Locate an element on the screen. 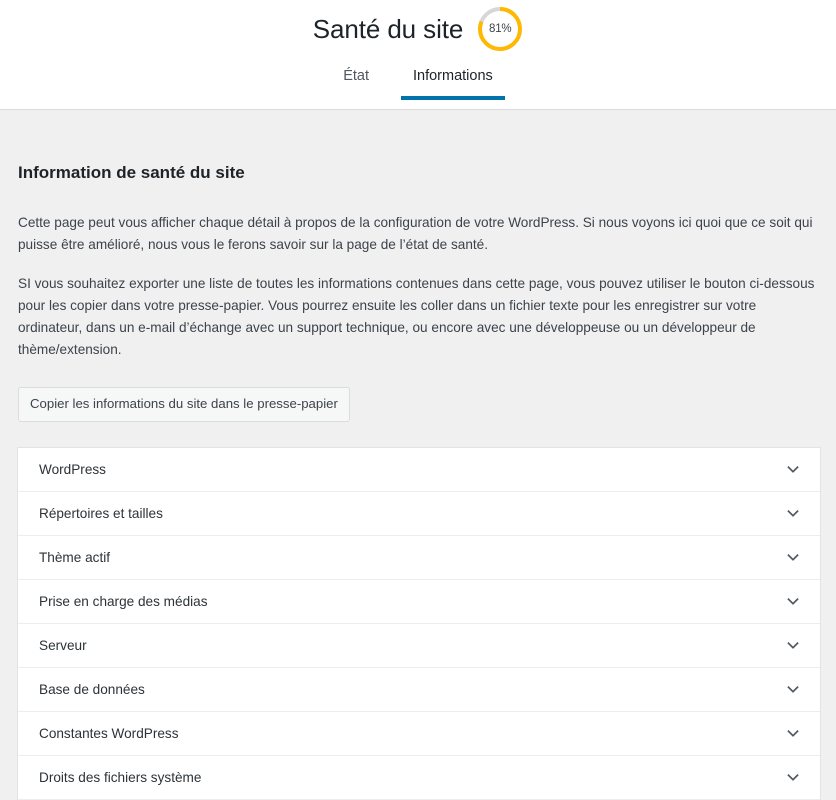 The width and height of the screenshot is (836, 800). accordion-row-label: Base de données is located at coordinates (92, 689).